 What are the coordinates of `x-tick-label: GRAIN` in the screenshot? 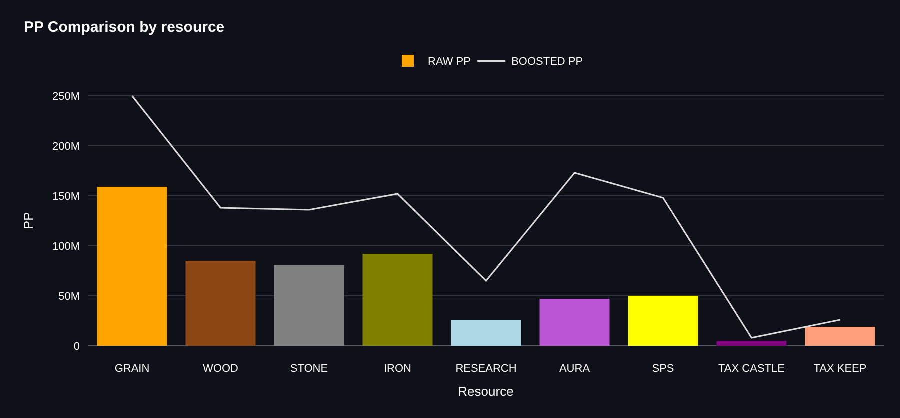 It's located at (132, 369).